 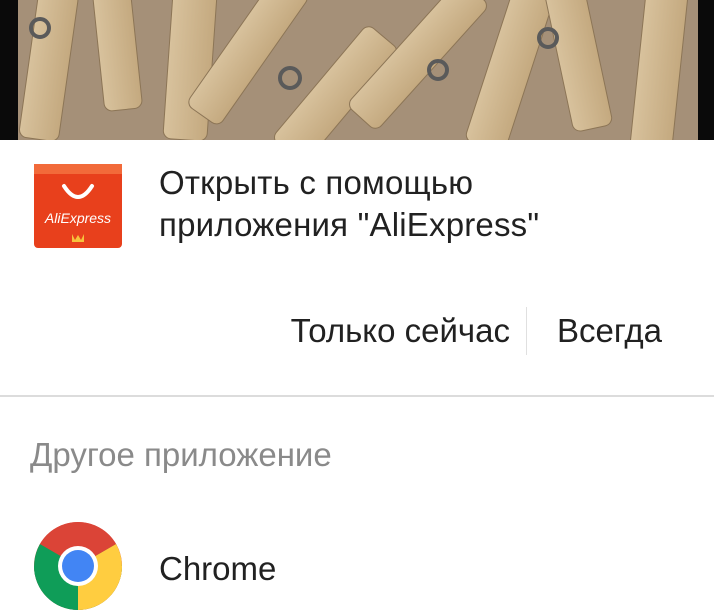 I want to click on aliexpress-icon: AliExpress, so click(x=78, y=204).